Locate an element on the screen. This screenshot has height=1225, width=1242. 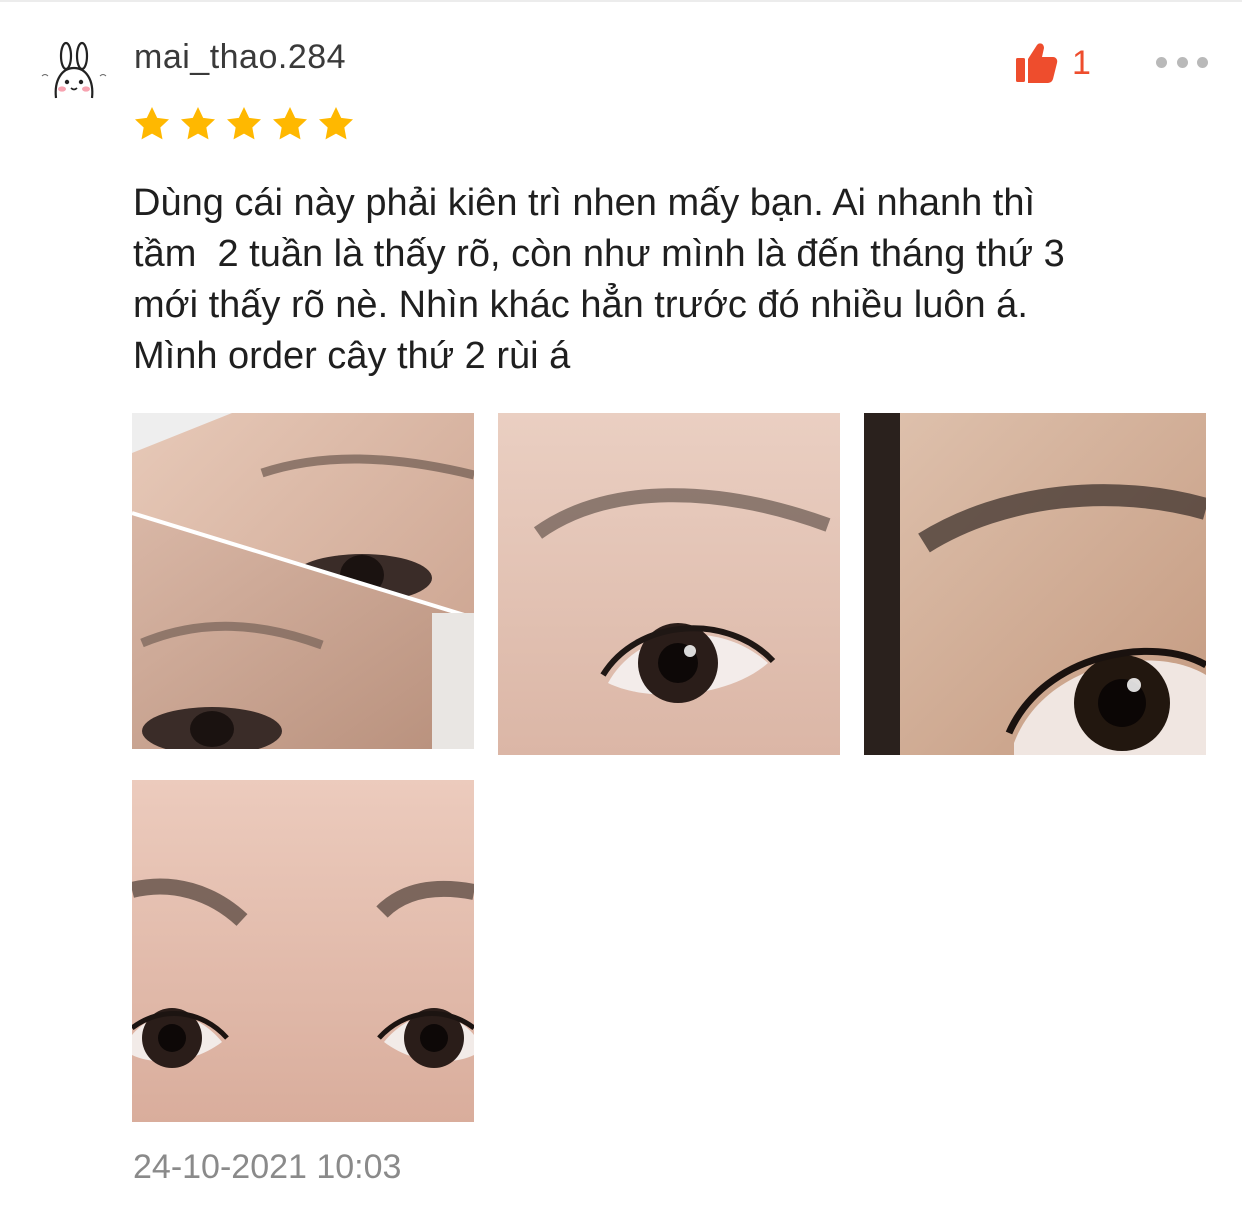
like-button: 1 is located at coordinates (1052, 63).